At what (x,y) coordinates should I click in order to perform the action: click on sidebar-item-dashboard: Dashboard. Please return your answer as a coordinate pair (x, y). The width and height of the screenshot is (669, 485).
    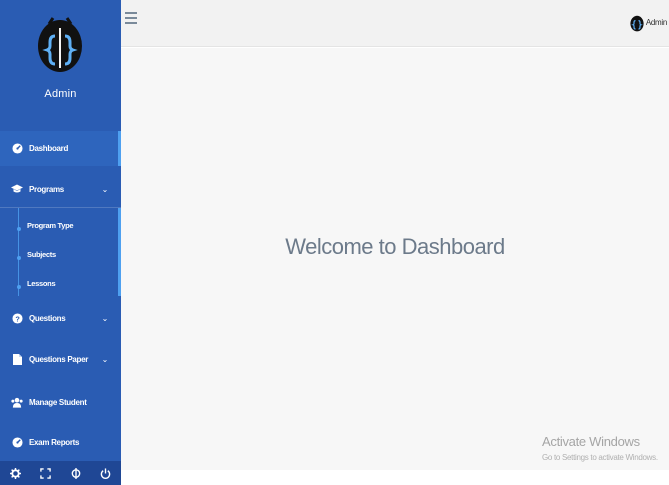
    Looking at the image, I should click on (60, 148).